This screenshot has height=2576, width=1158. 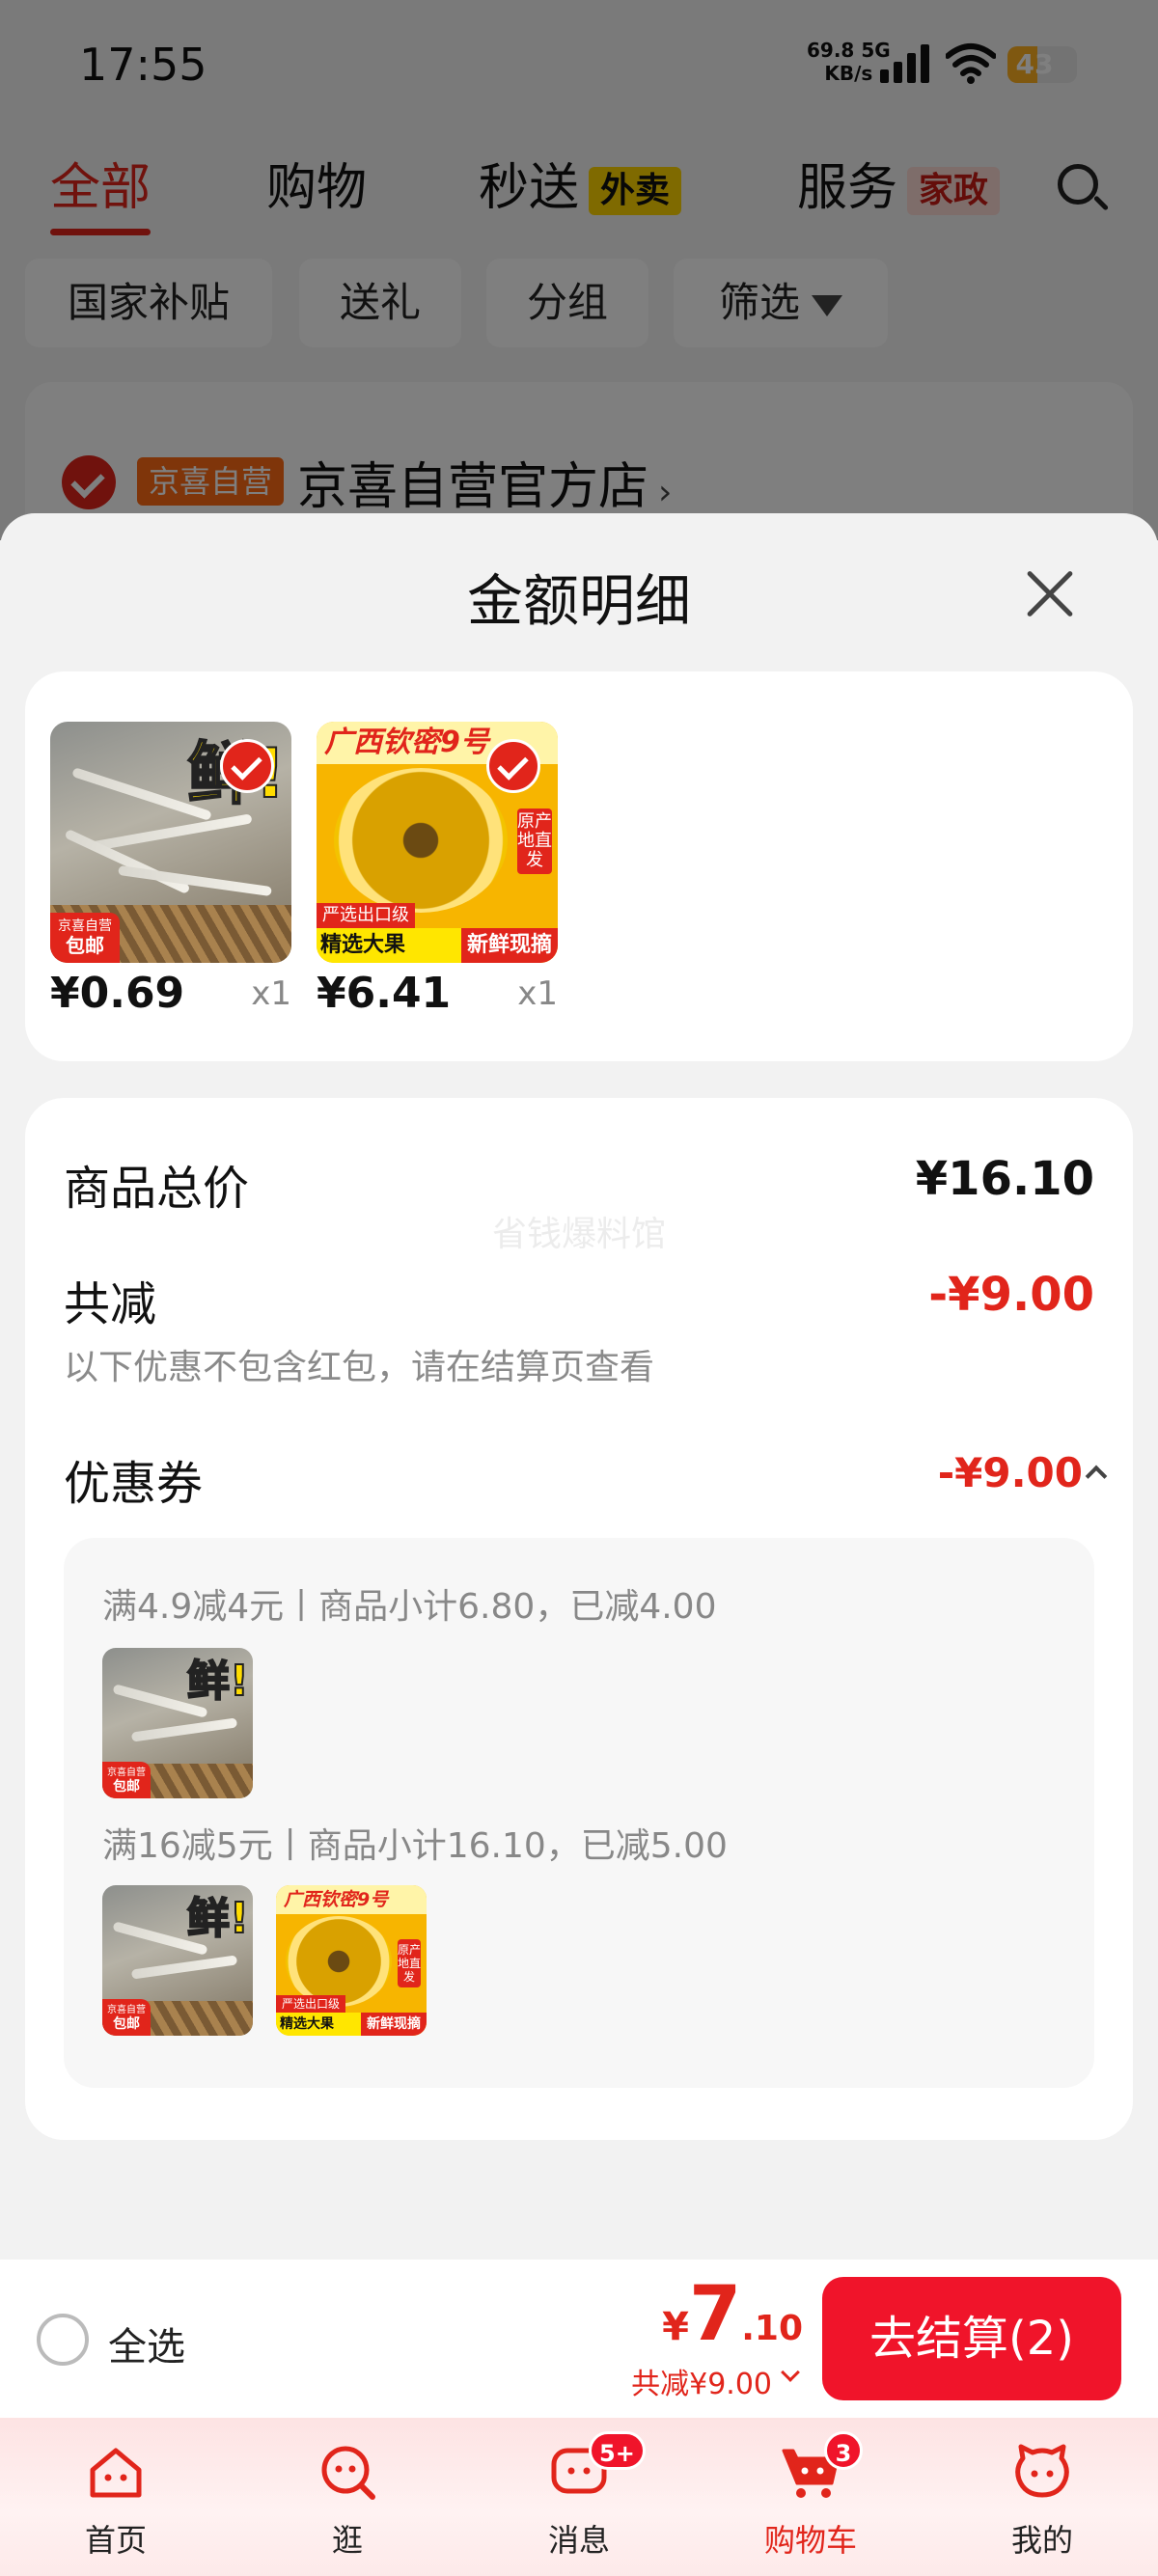 What do you see at coordinates (157, 1189) in the screenshot?
I see `total-price-label: 商品总价` at bounding box center [157, 1189].